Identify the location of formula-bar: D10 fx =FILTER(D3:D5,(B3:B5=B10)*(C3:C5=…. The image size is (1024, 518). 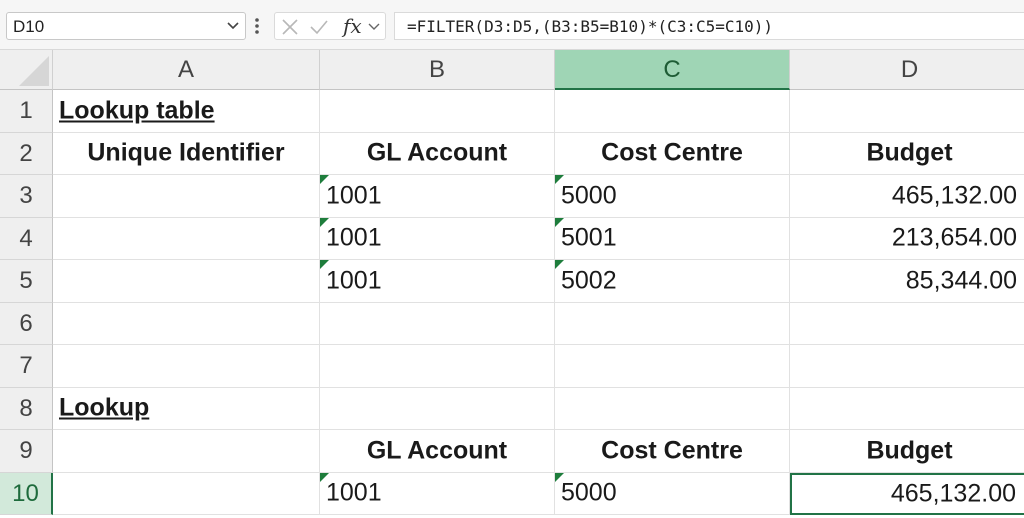
(512, 25).